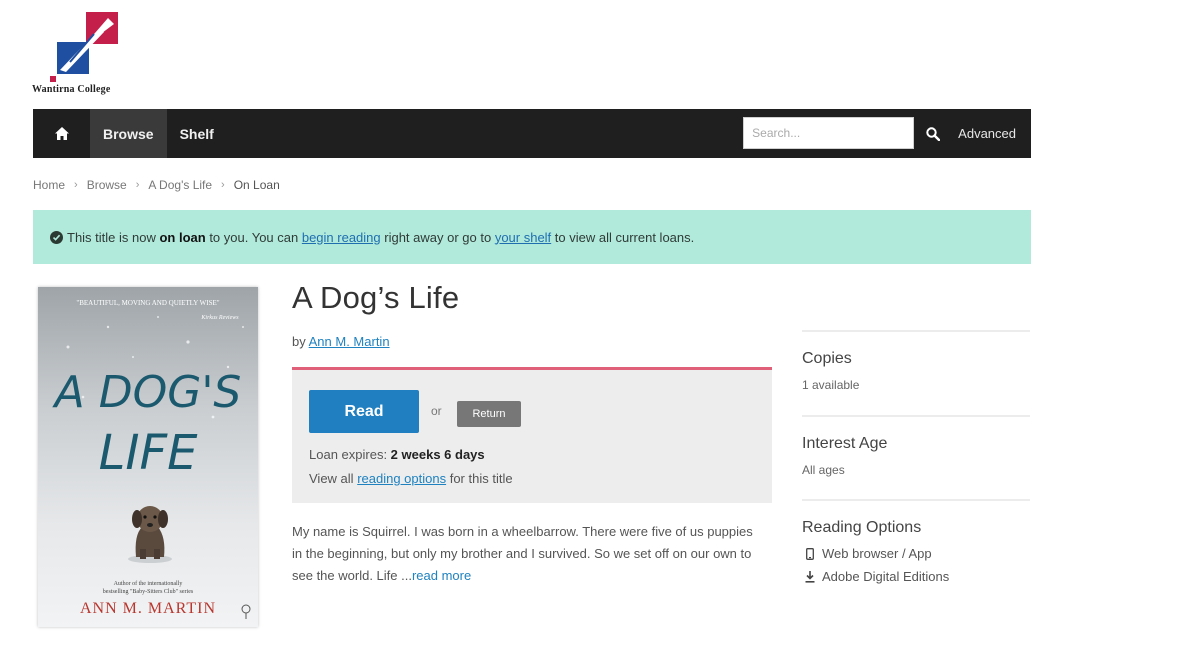  I want to click on reading-options-link: reading options, so click(401, 478).